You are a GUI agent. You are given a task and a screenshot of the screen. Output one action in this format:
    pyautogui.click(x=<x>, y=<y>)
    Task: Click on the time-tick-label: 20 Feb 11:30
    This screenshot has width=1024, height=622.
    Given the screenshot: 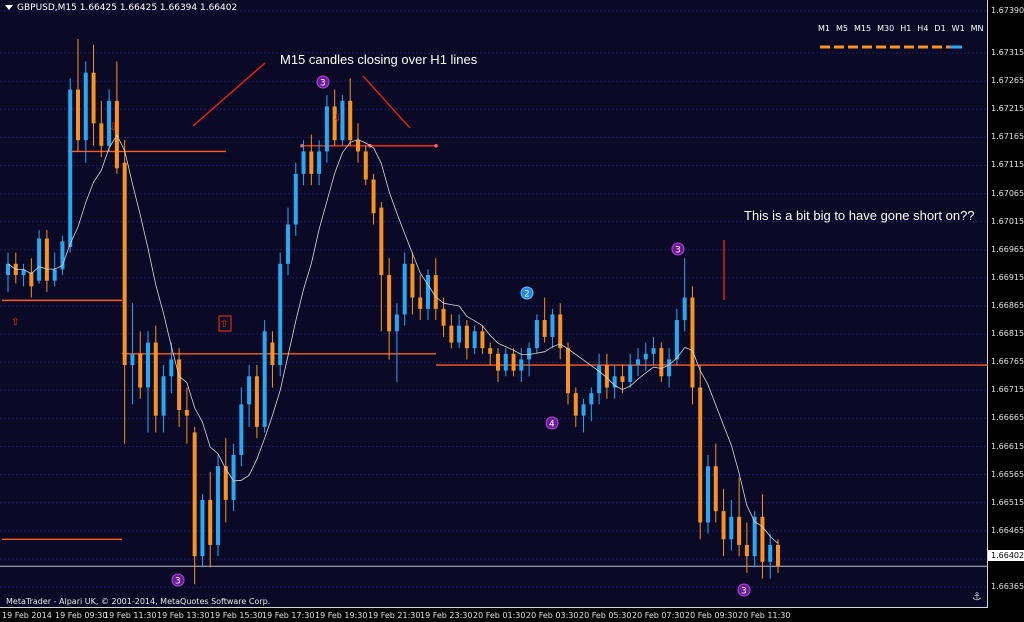 What is the action you would take?
    pyautogui.click(x=764, y=615)
    